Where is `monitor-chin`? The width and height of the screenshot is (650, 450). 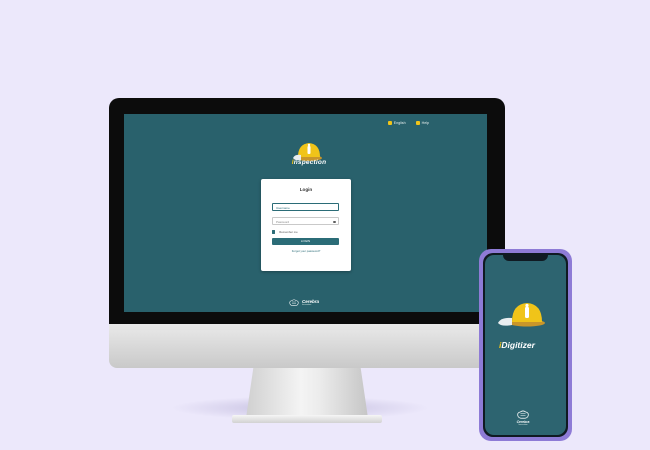 monitor-chin is located at coordinates (307, 346).